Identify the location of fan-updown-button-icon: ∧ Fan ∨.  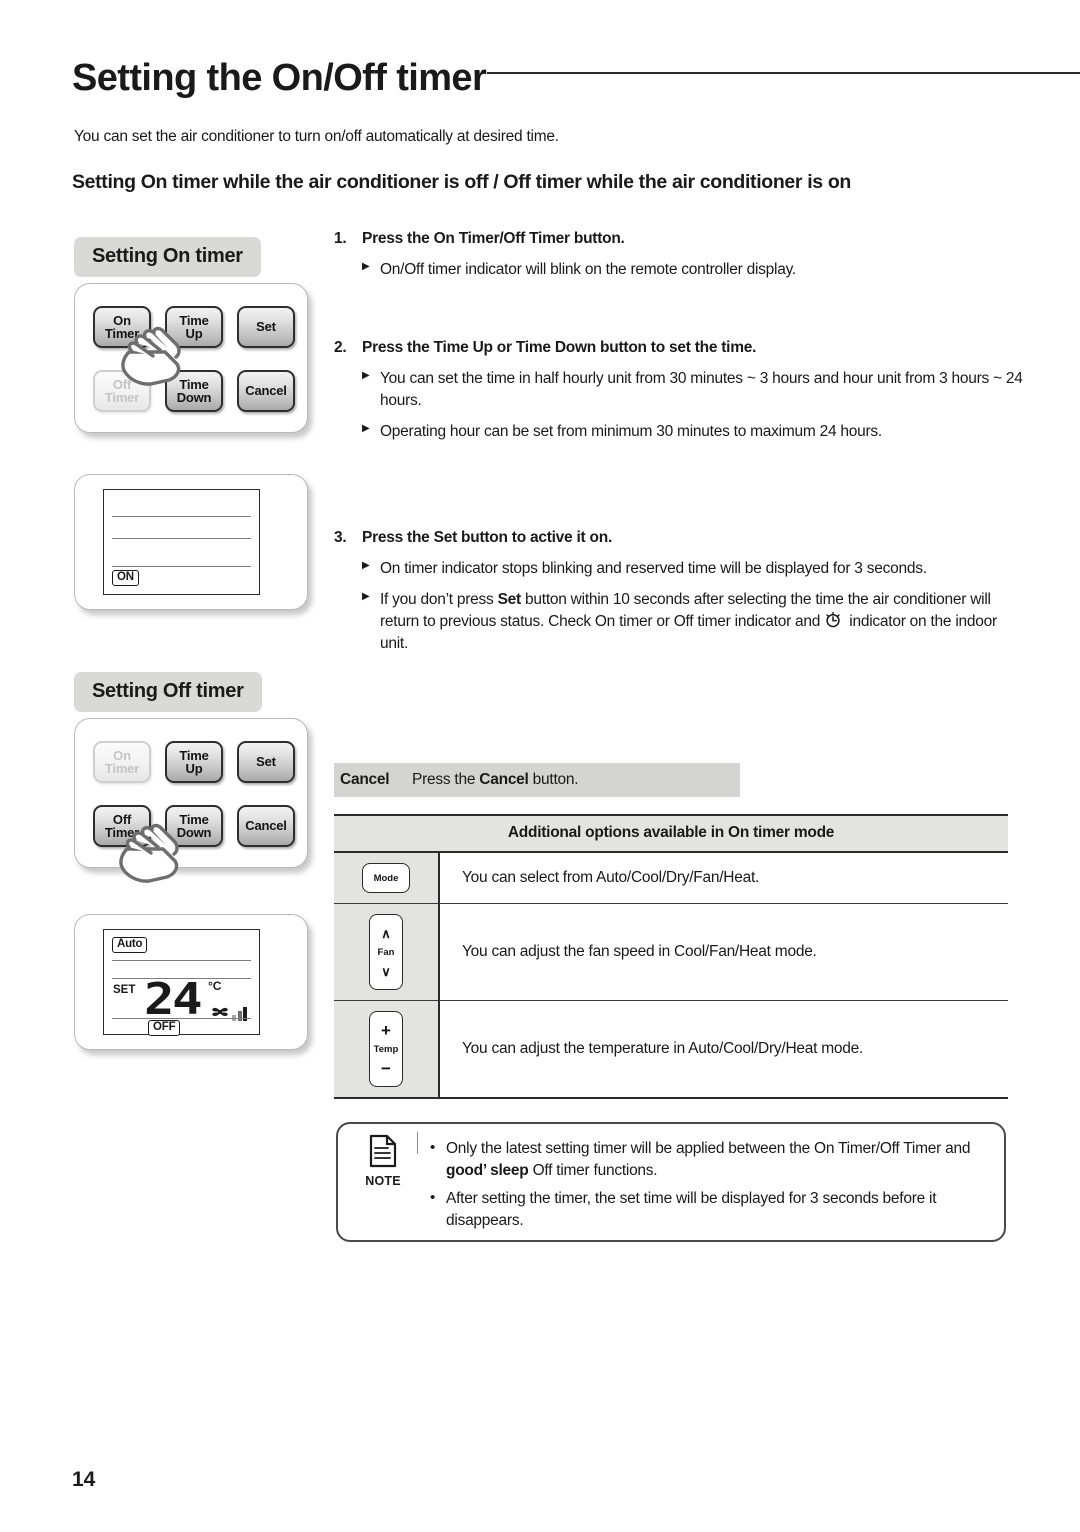
(386, 952).